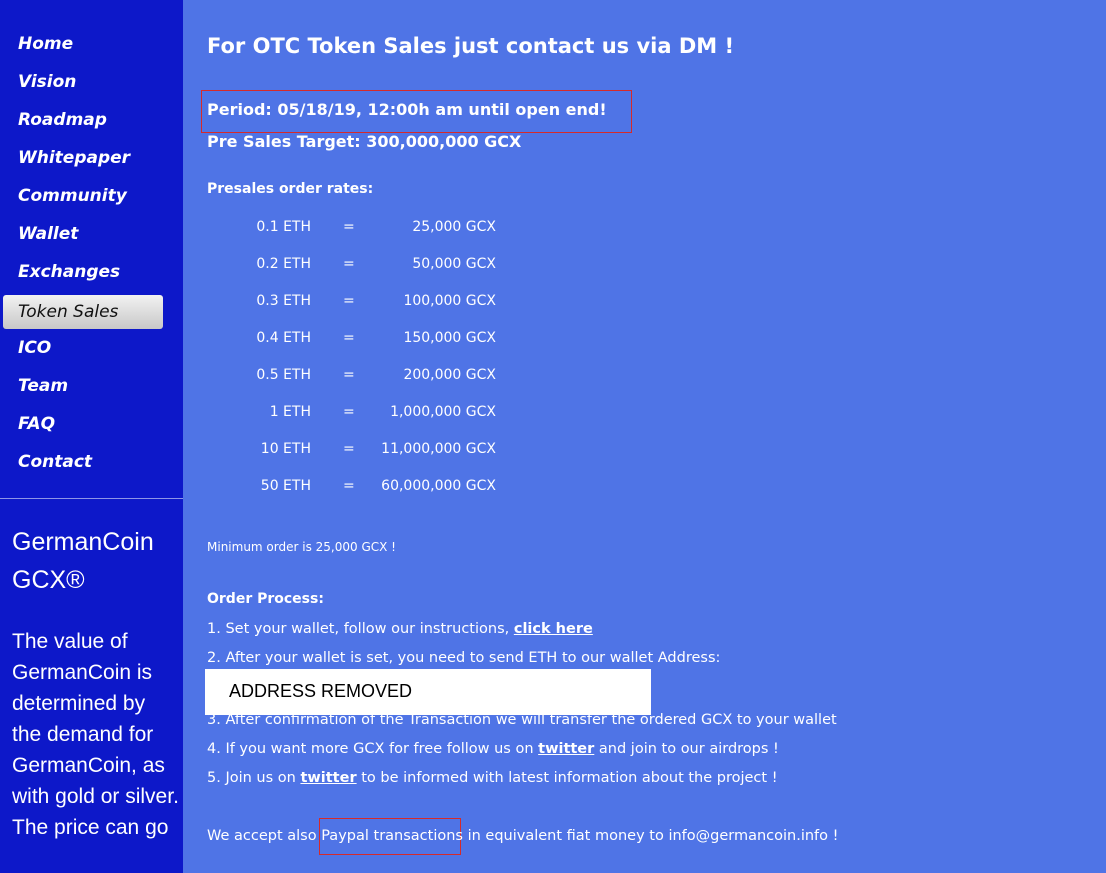 The height and width of the screenshot is (873, 1106). Describe the element at coordinates (285, 486) in the screenshot. I see `rate-eth: 50 ETH` at that location.